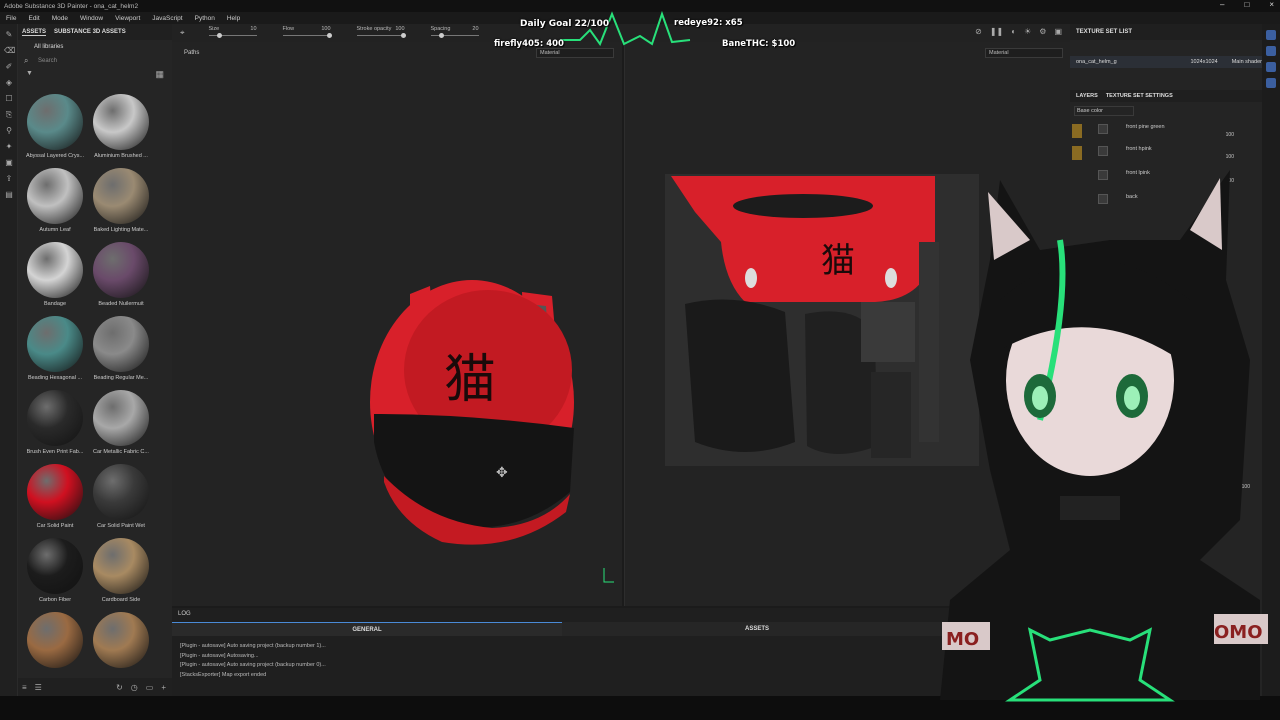 The height and width of the screenshot is (720, 1280). I want to click on menu-help: Help, so click(233, 18).